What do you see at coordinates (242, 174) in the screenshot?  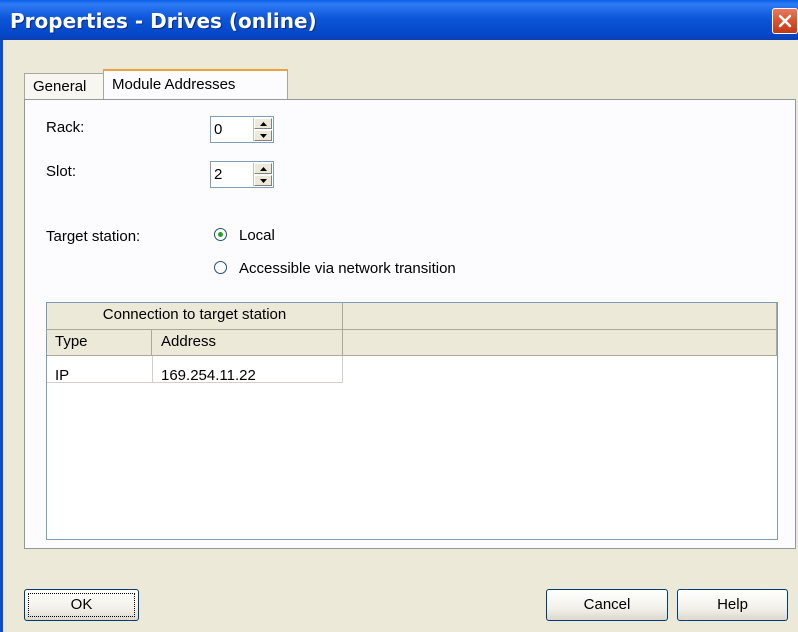 I see `slot-spinner: 2` at bounding box center [242, 174].